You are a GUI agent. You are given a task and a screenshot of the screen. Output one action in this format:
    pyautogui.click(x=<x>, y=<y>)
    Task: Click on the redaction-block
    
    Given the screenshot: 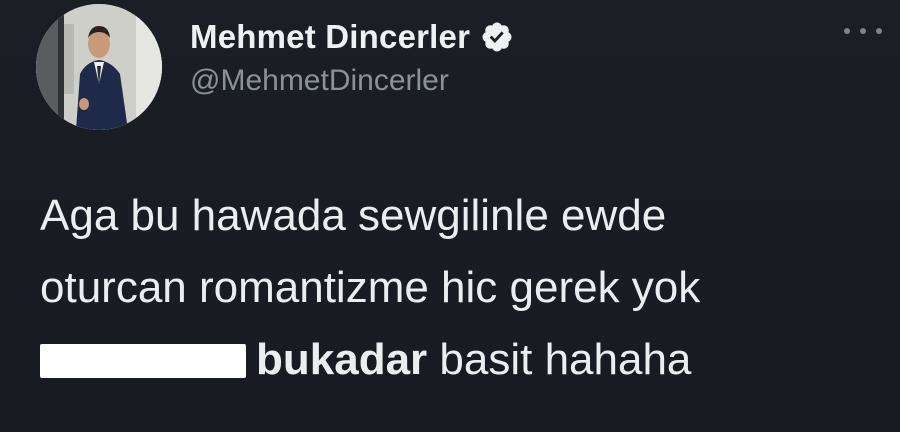 What is the action you would take?
    pyautogui.click(x=143, y=361)
    